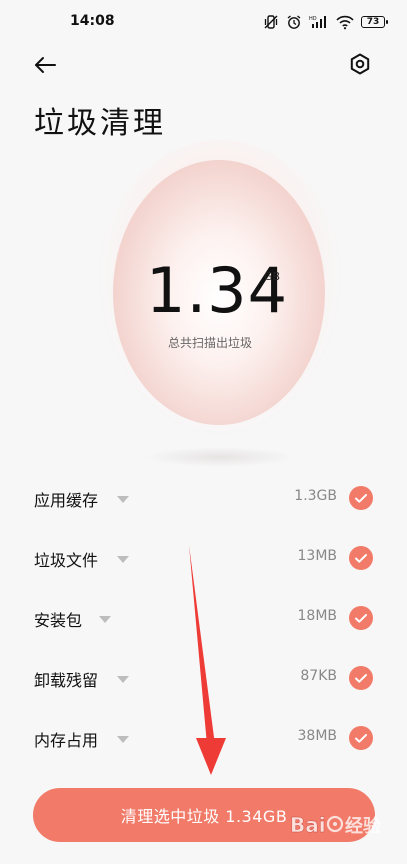 The height and width of the screenshot is (864, 407). Describe the element at coordinates (203, 498) in the screenshot. I see `list-item-app-cache: 应用缓存 1.3GB` at that location.